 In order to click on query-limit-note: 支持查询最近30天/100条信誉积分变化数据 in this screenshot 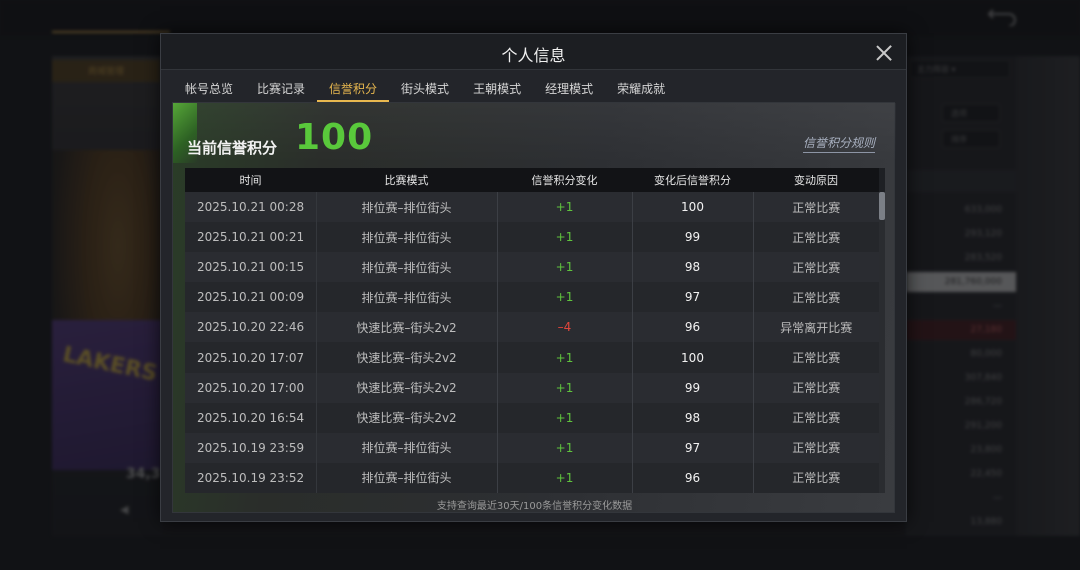, I will do `click(534, 506)`.